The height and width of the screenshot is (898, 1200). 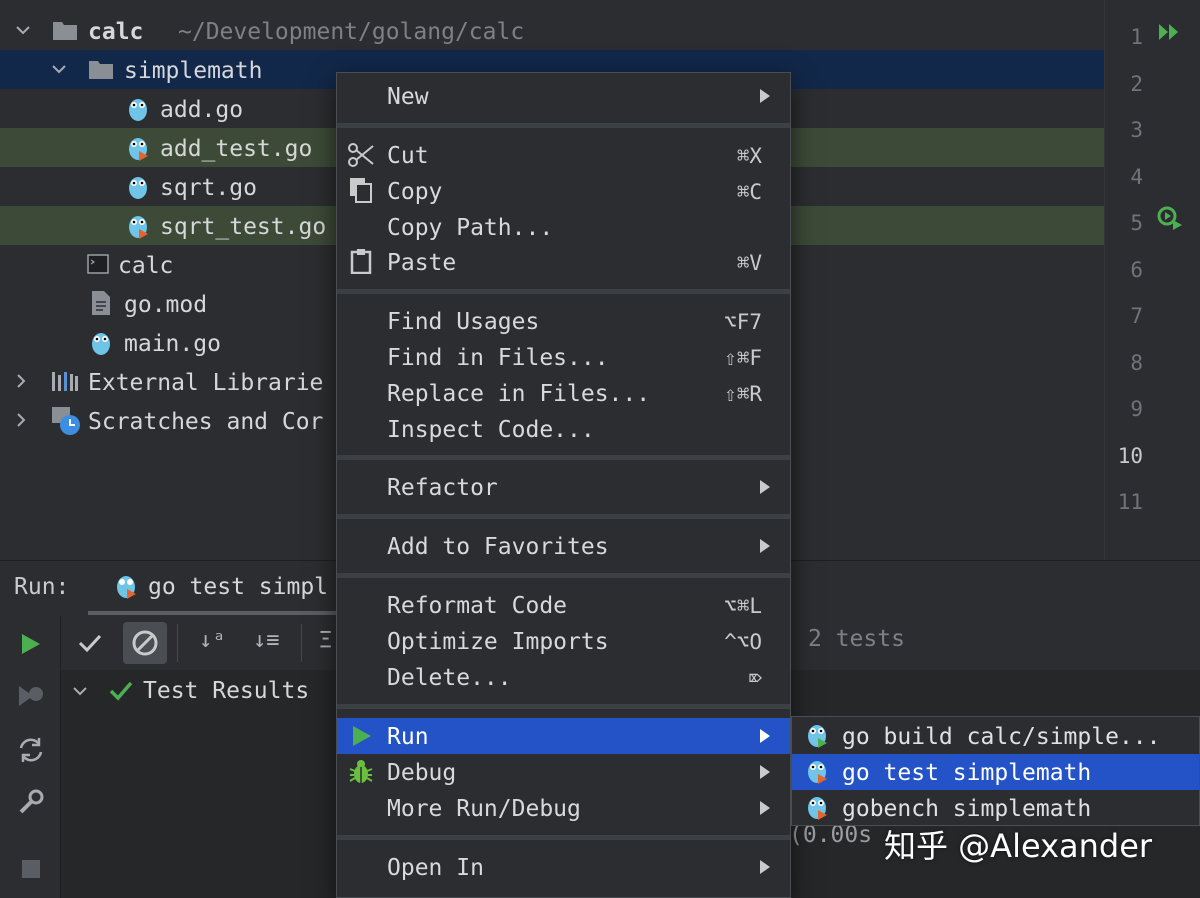 What do you see at coordinates (325, 640) in the screenshot?
I see `expand-all-icon: Ξ` at bounding box center [325, 640].